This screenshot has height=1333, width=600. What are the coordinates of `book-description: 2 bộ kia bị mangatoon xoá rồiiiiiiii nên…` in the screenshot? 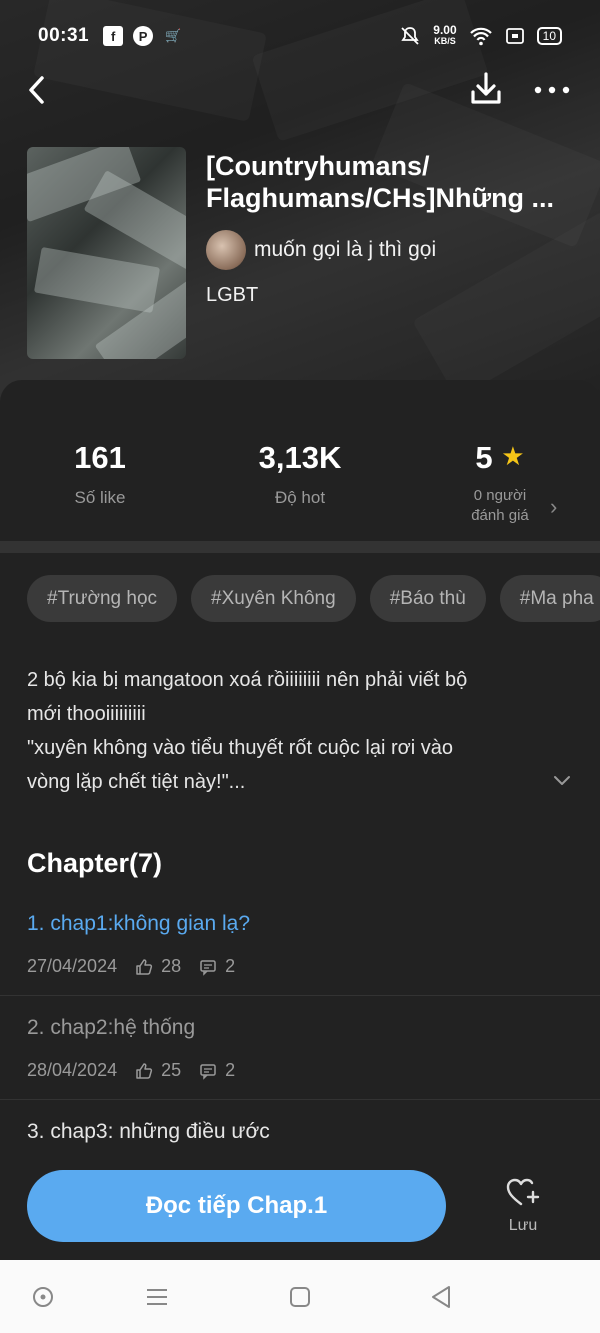 It's located at (247, 731).